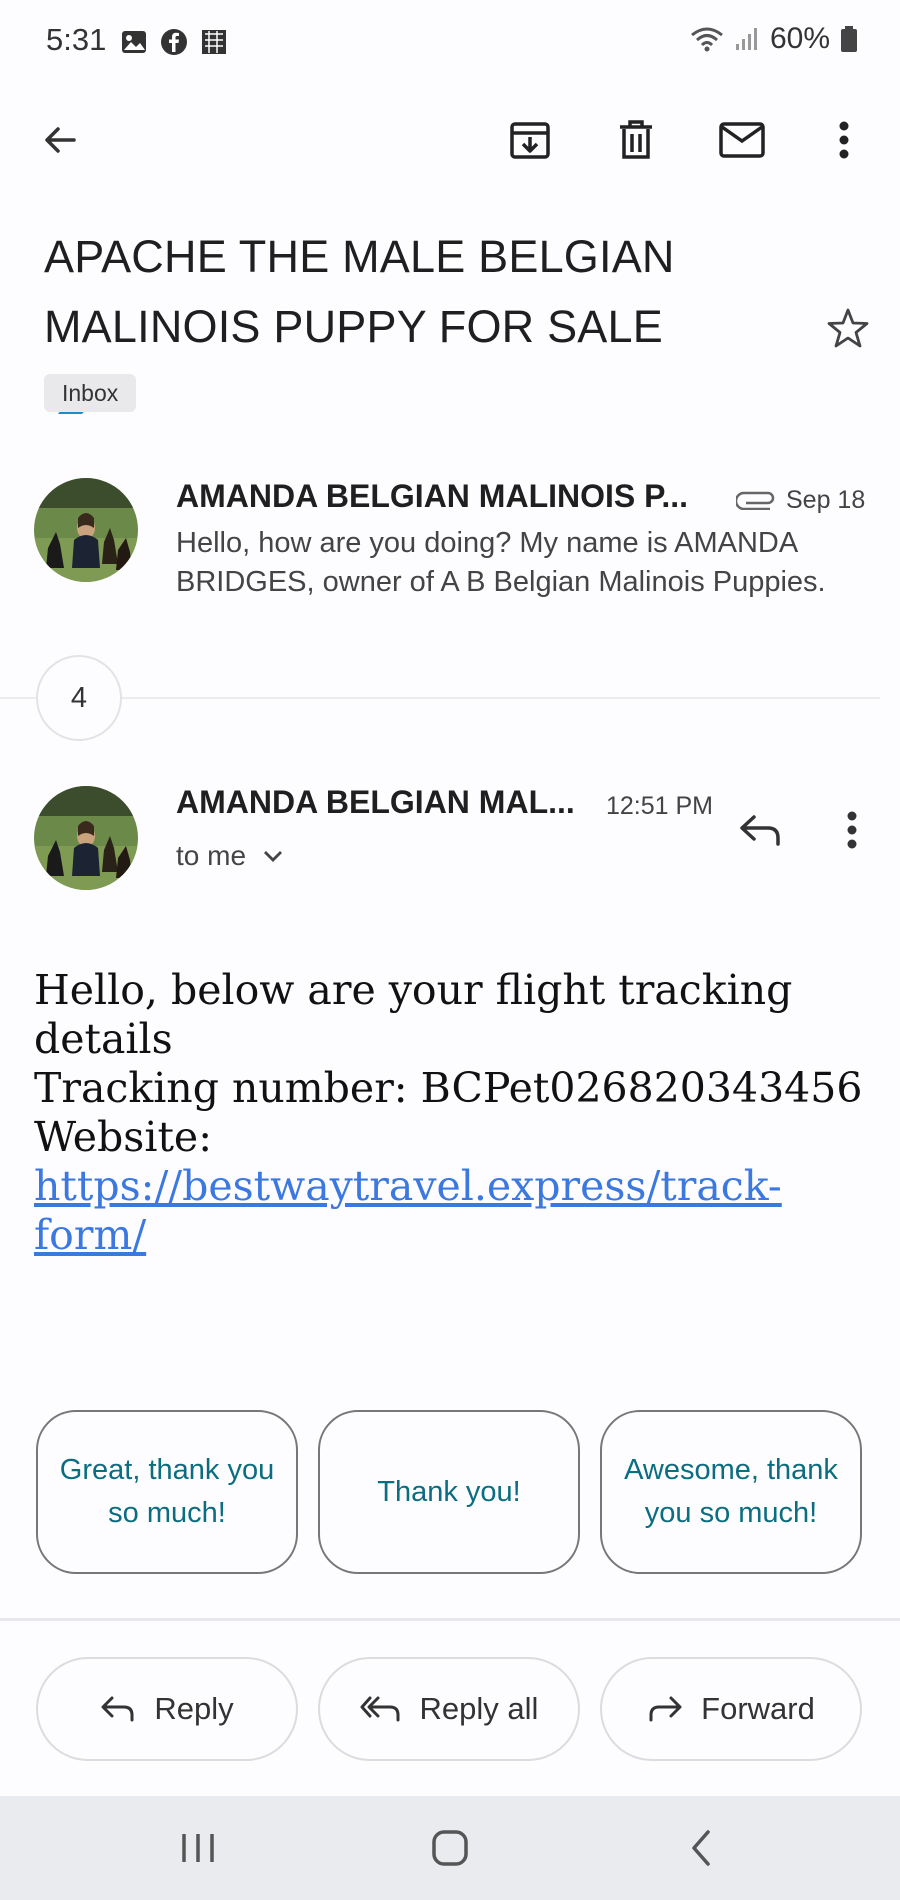 This screenshot has height=1900, width=900. I want to click on forward-button: Forward, so click(731, 1709).